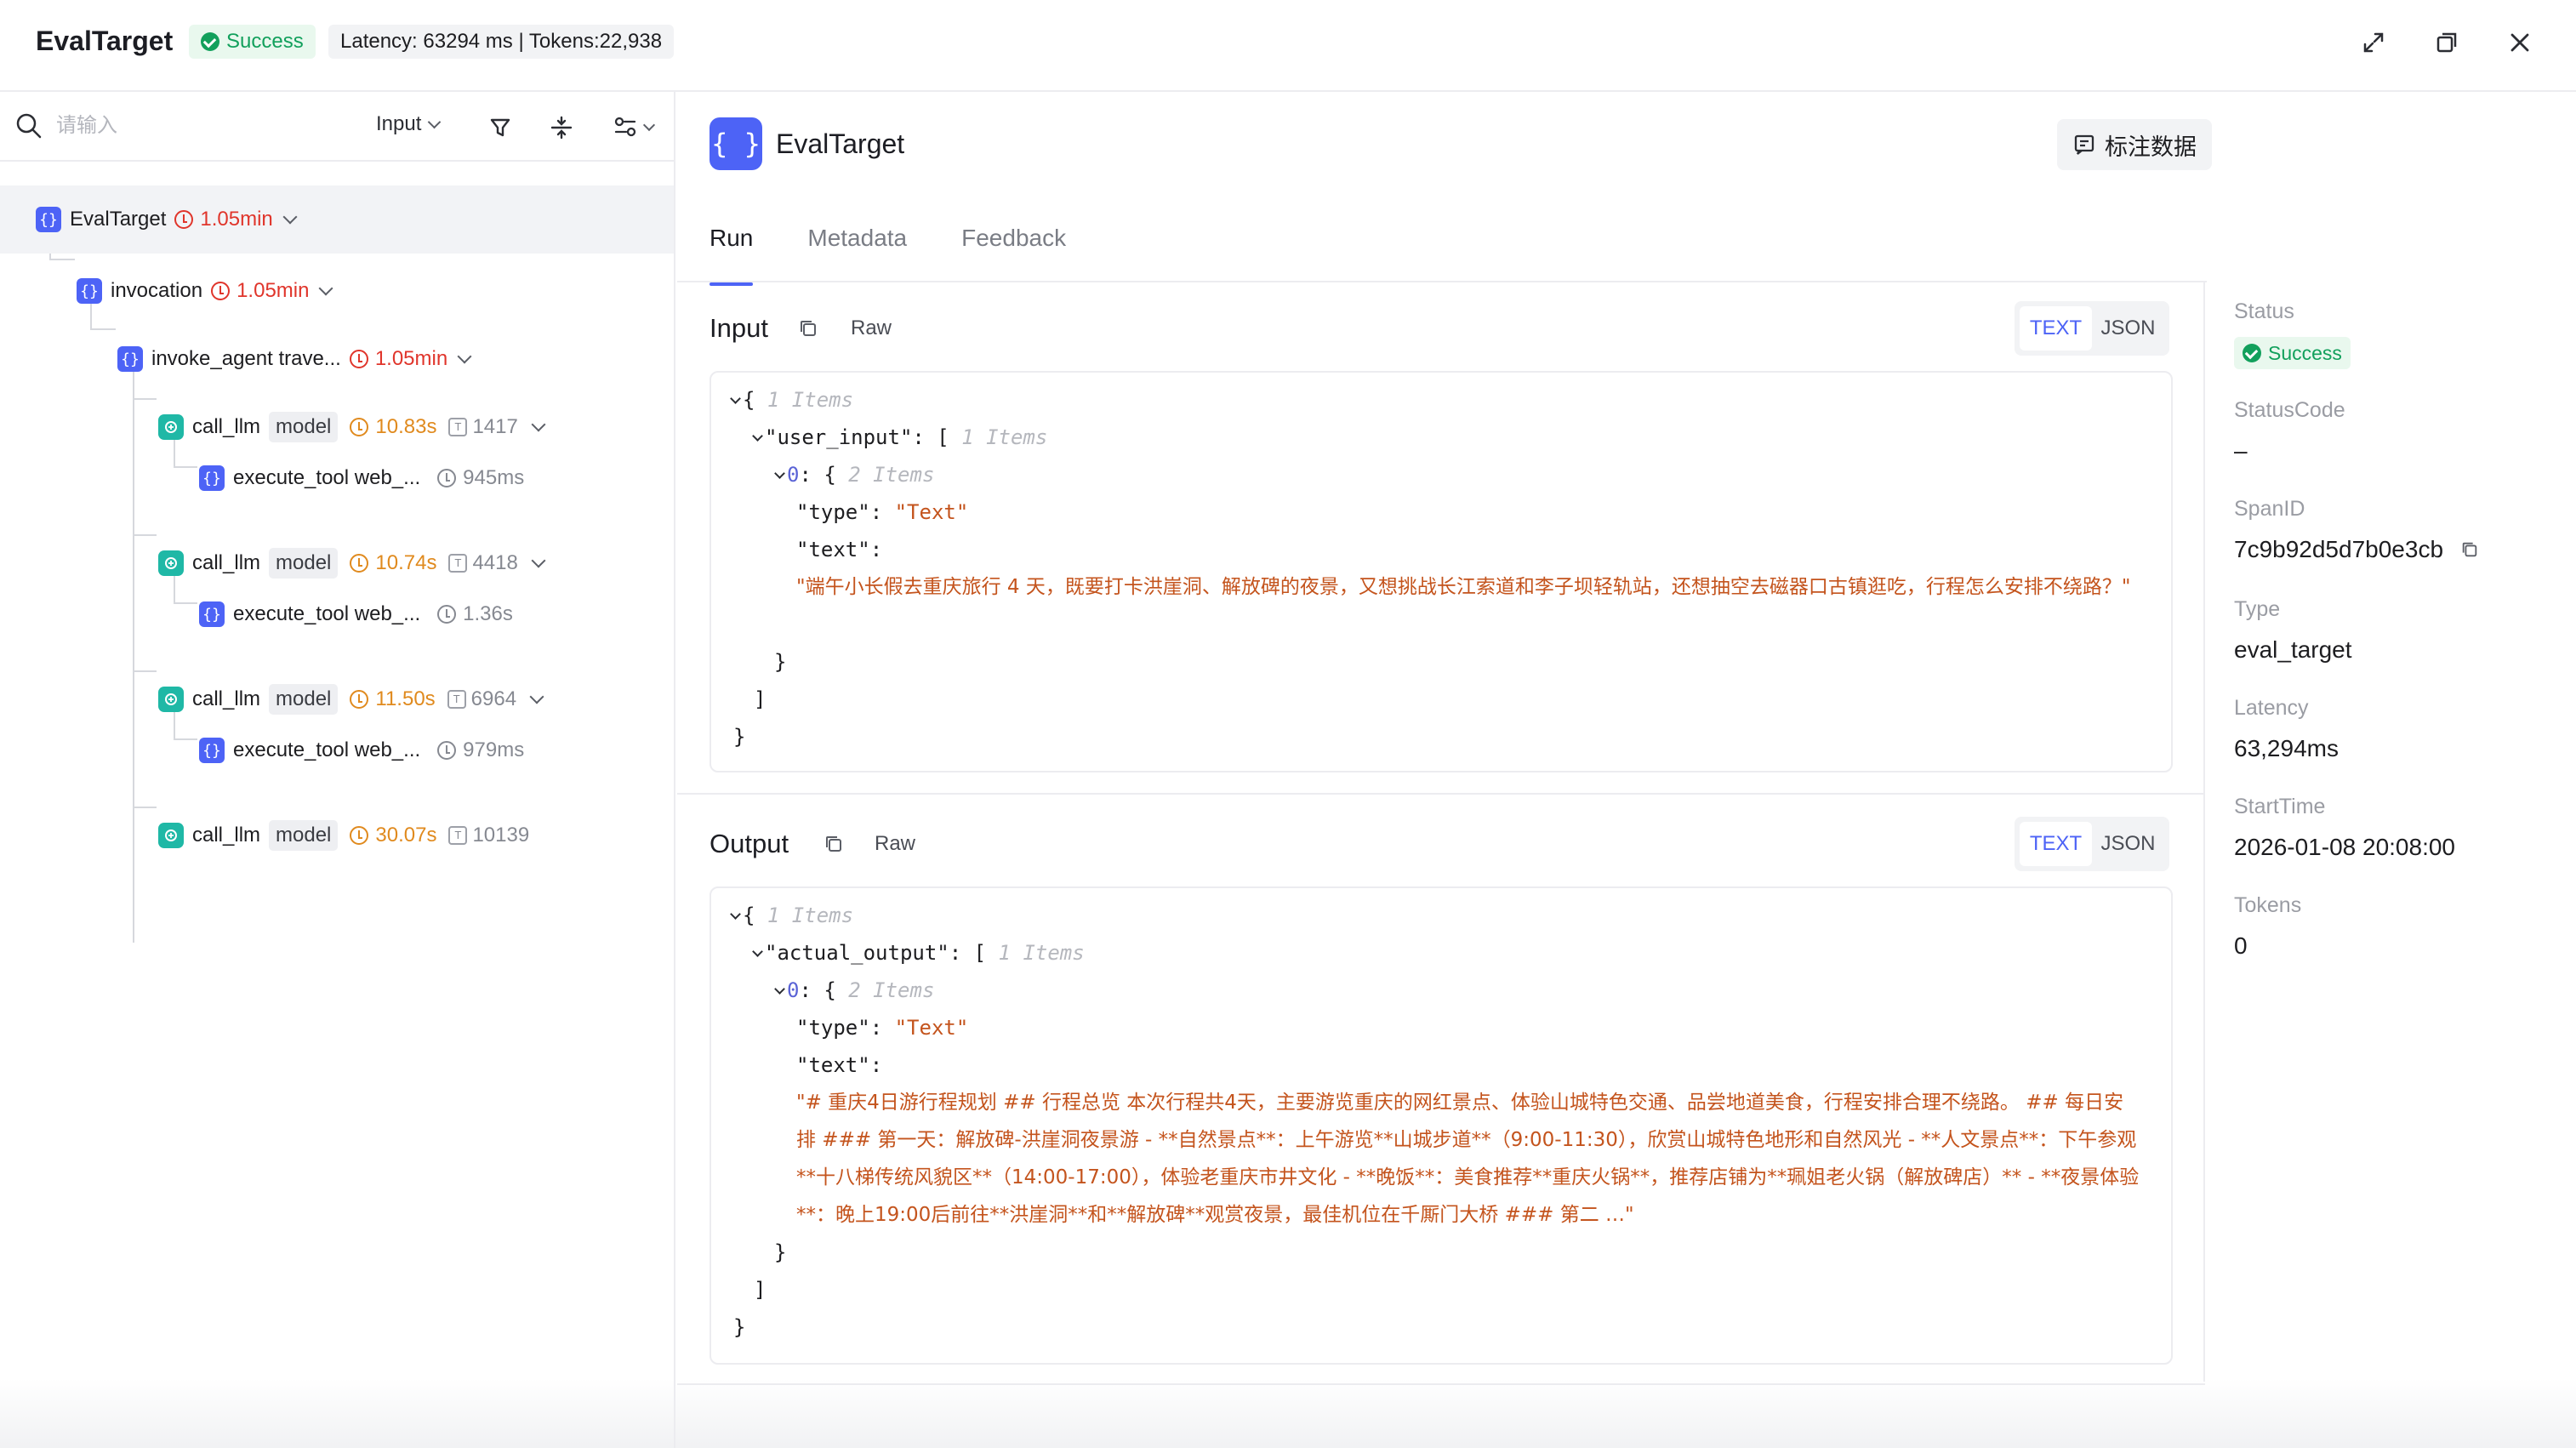 The width and height of the screenshot is (2576, 1448). I want to click on duration: 30.07s, so click(393, 835).